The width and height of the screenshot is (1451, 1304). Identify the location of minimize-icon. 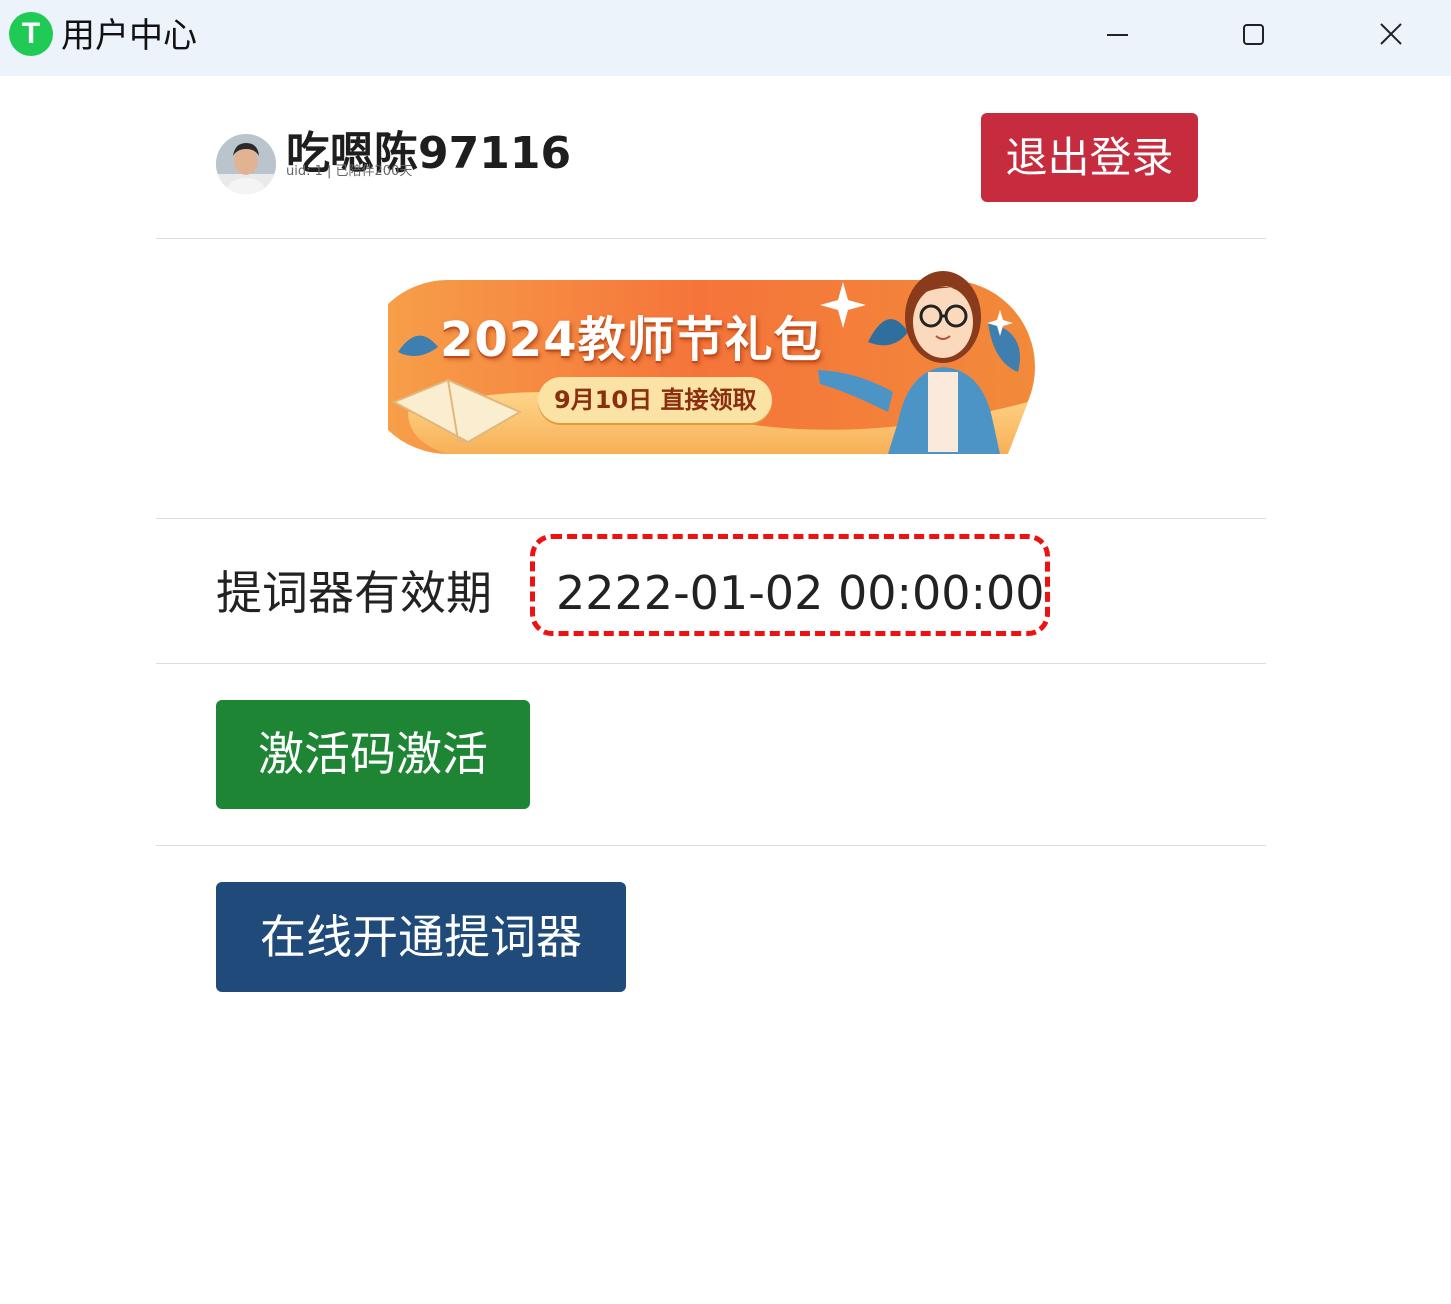
(1117, 35).